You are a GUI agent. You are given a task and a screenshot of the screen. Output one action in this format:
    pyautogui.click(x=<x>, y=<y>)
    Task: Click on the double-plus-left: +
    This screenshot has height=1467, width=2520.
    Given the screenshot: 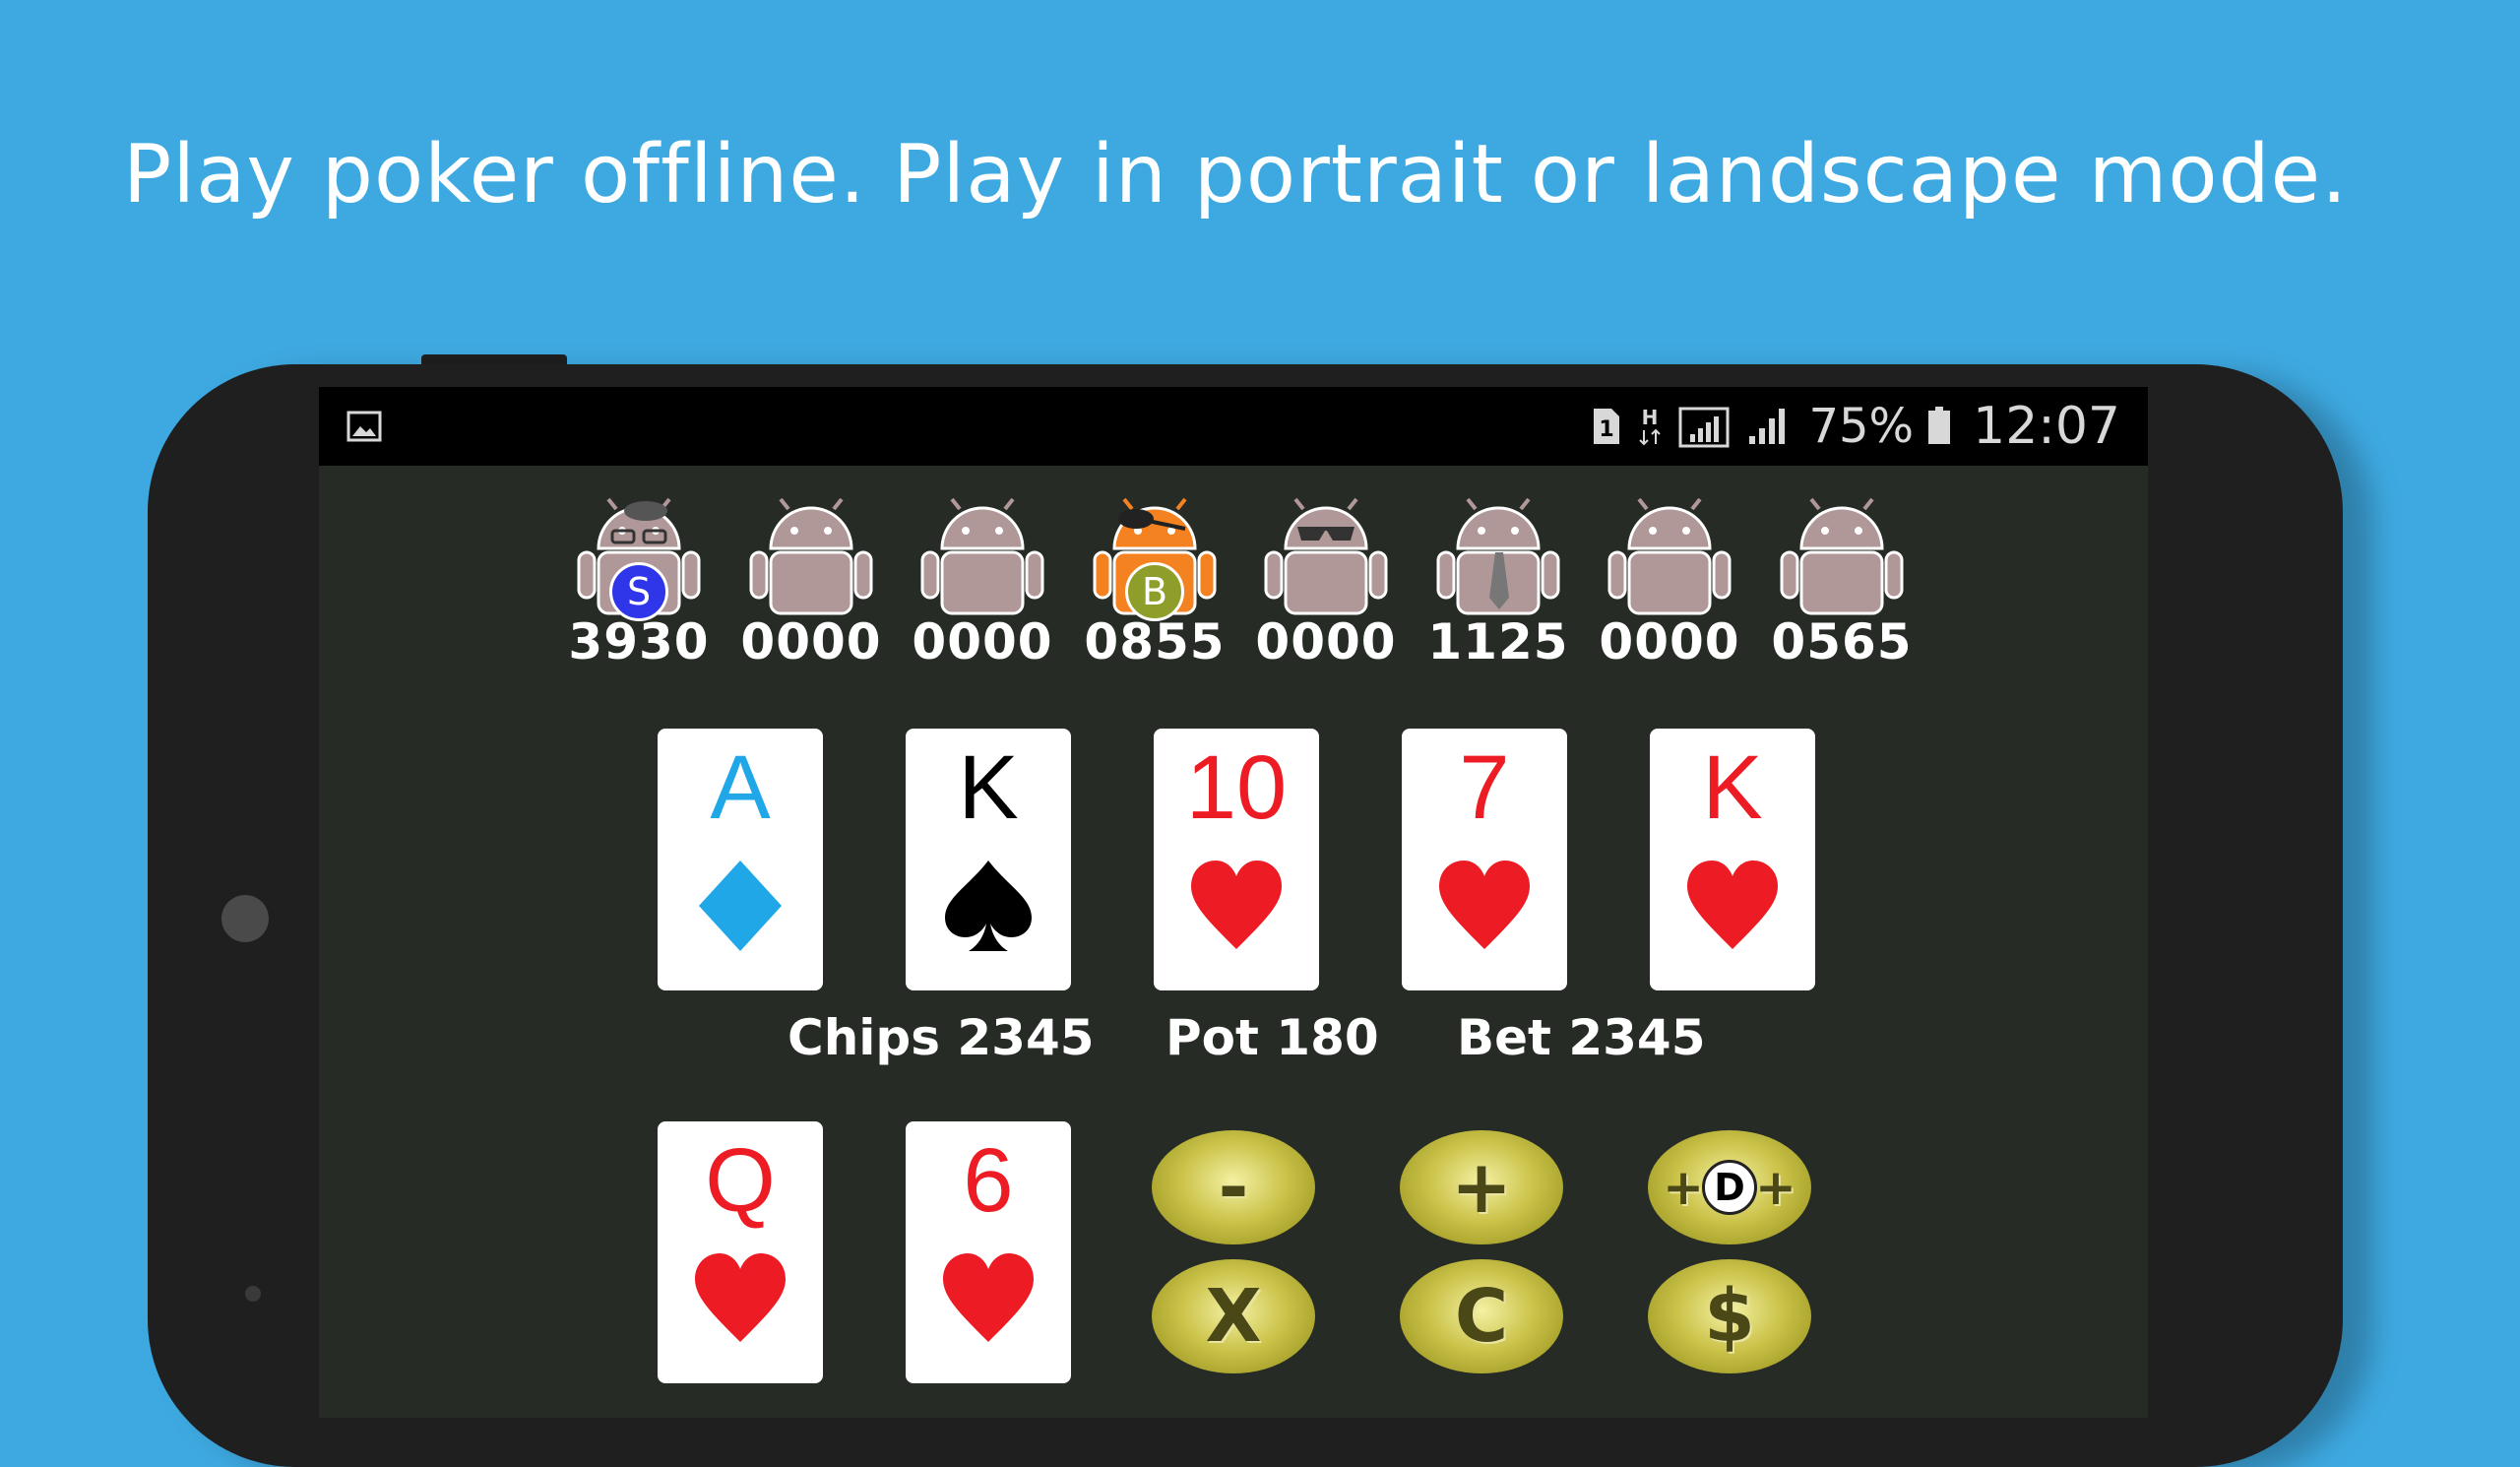 What is the action you would take?
    pyautogui.click(x=1683, y=1187)
    